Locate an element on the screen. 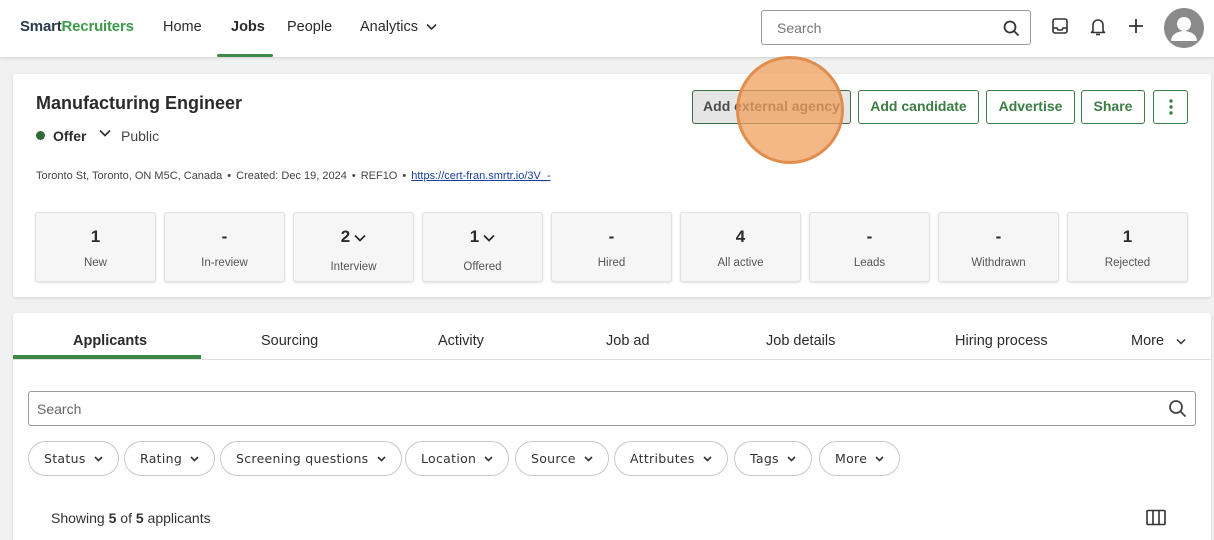 This screenshot has height=540, width=1214. tab-activity: Activity is located at coordinates (461, 341).